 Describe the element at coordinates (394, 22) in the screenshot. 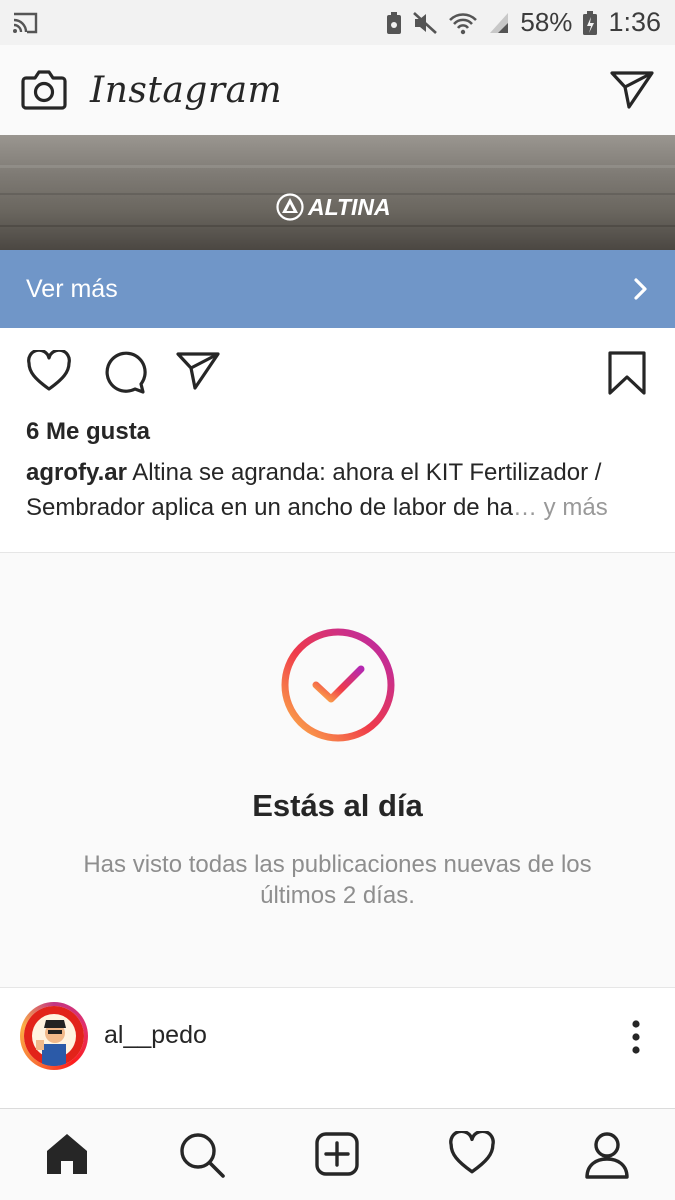

I see `battery-saver-icon` at that location.